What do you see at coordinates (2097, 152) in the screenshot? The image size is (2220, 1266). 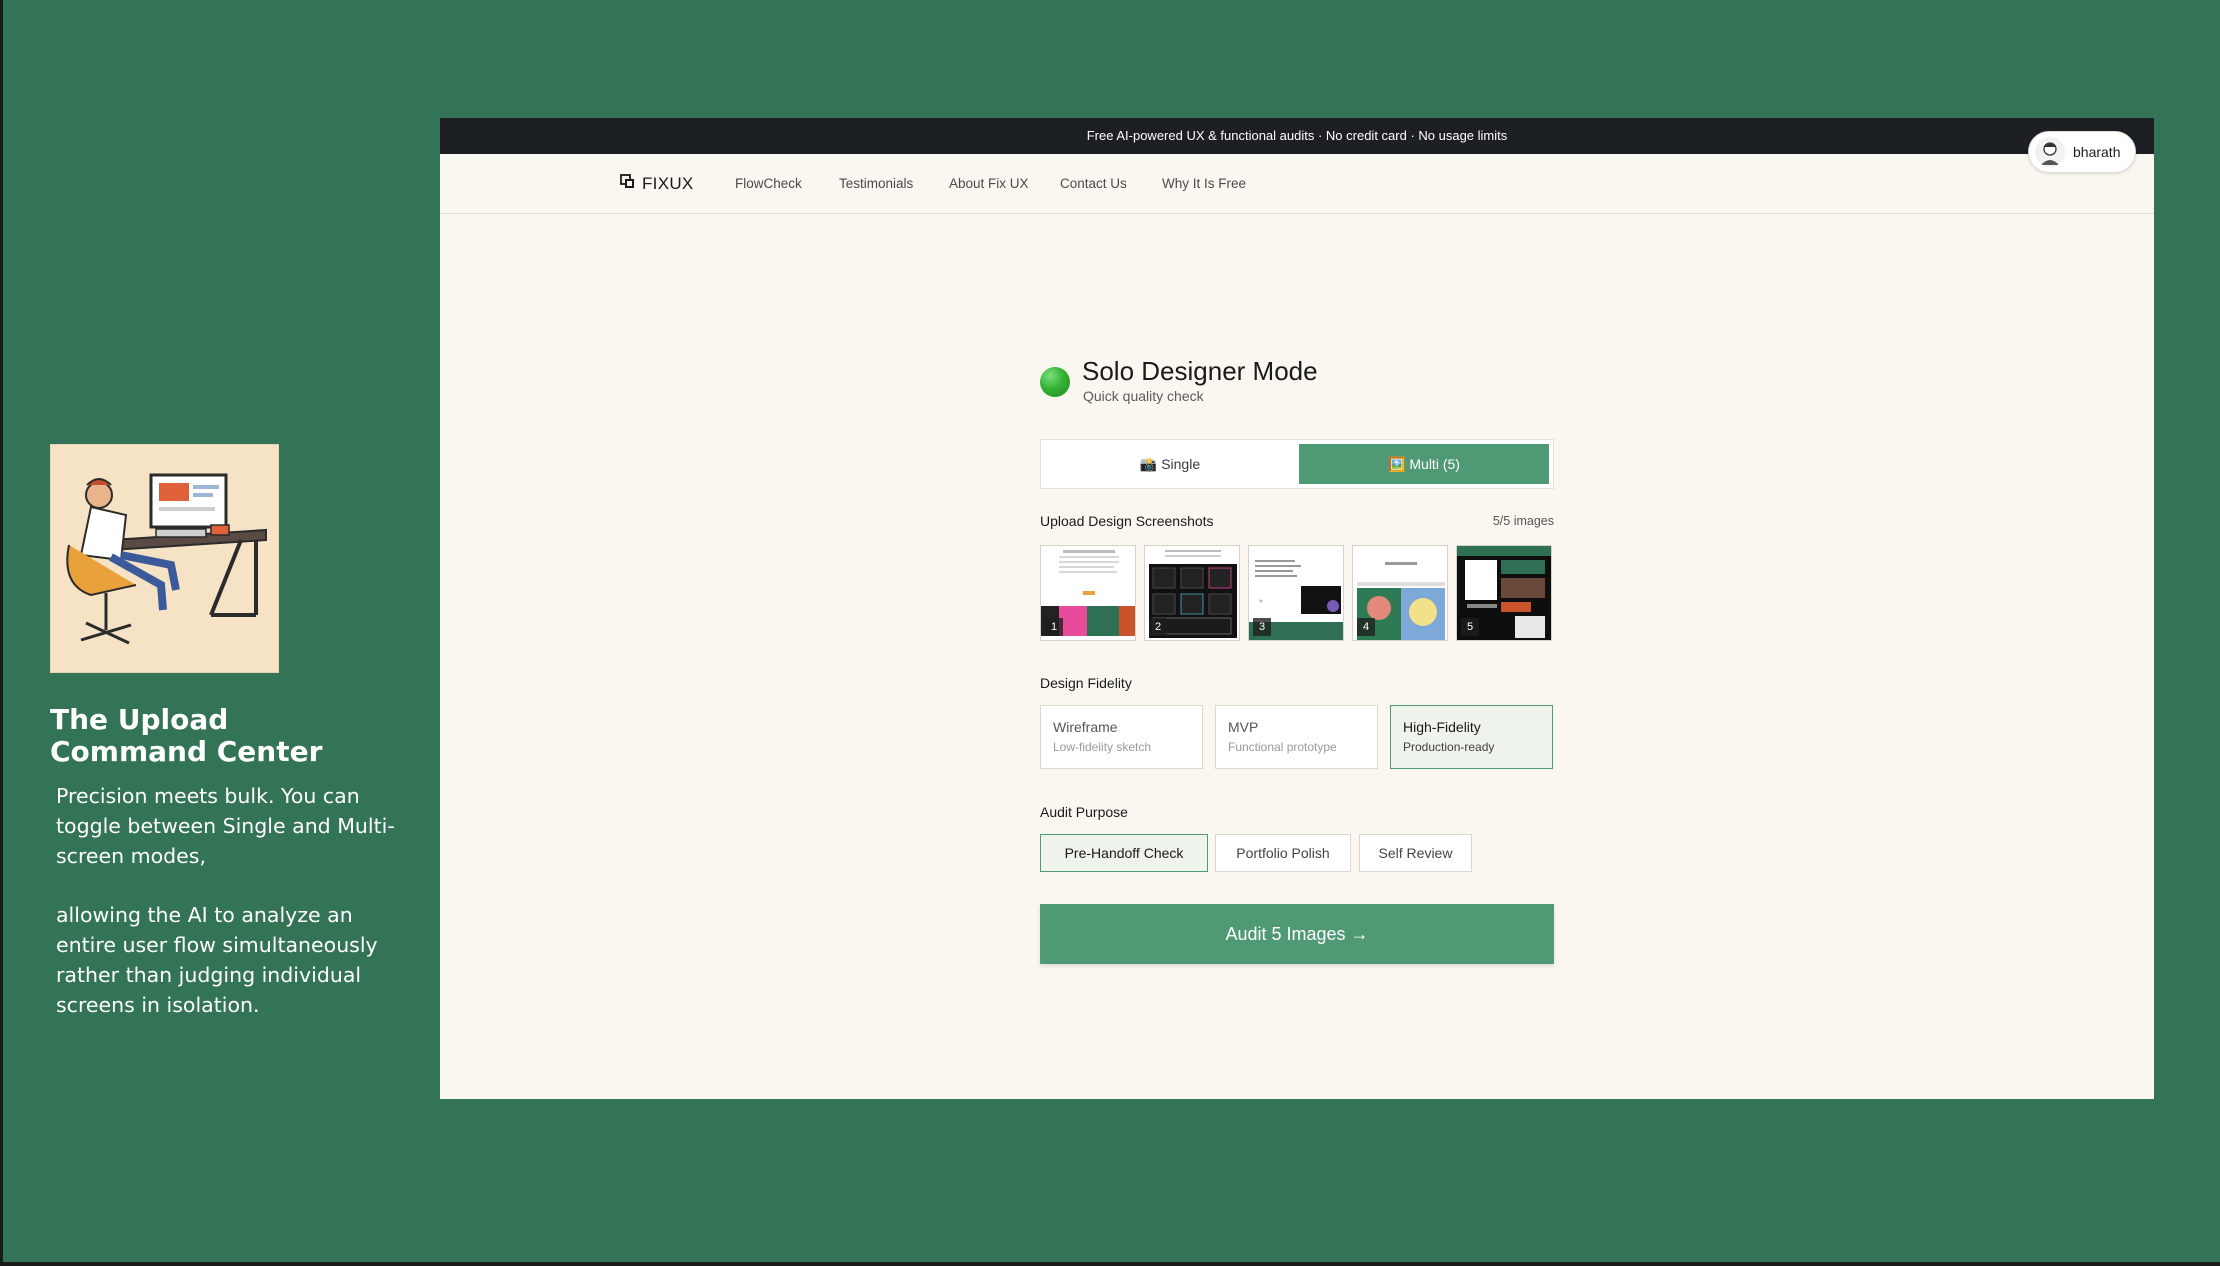 I see `user-name: bharath` at bounding box center [2097, 152].